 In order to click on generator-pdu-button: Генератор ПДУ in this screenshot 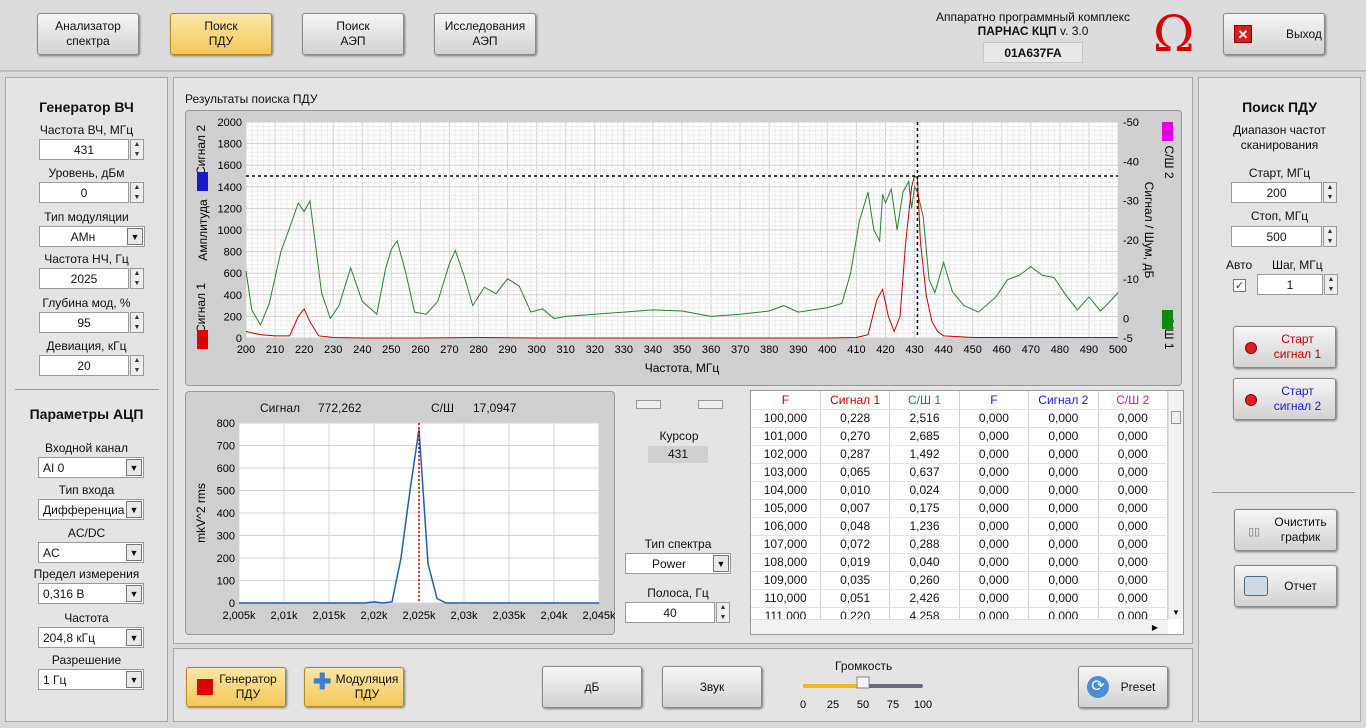, I will do `click(236, 687)`.